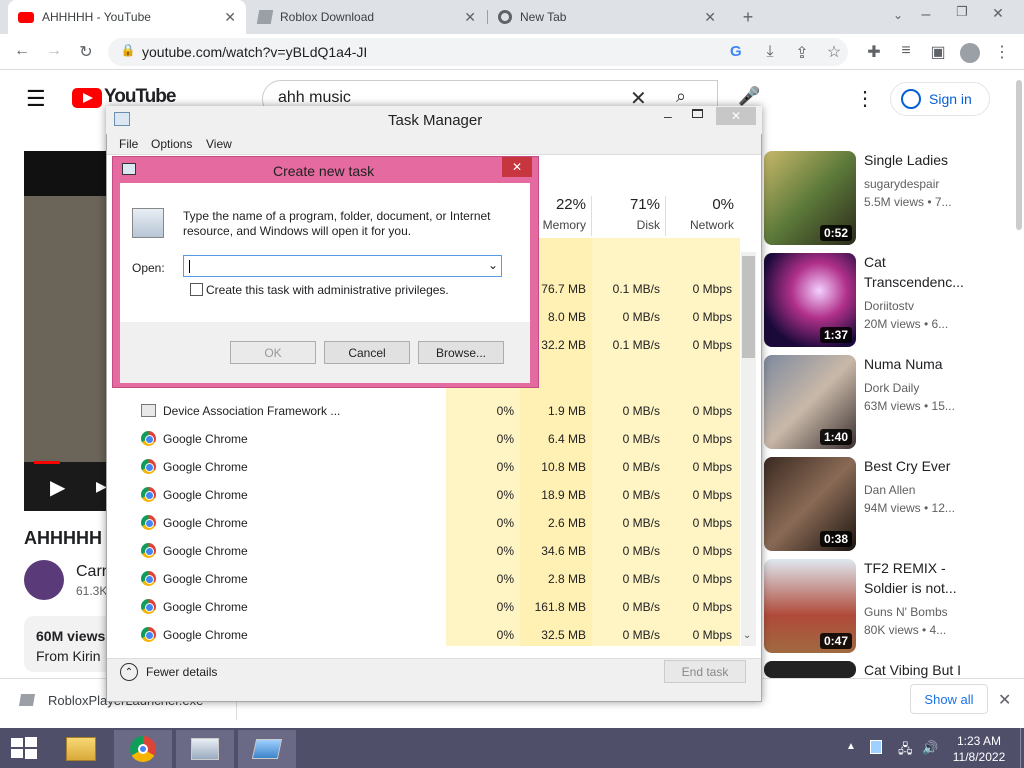 Image resolution: width=1024 pixels, height=768 pixels. Describe the element at coordinates (748, 17) in the screenshot. I see `new-tab-icon: +` at that location.